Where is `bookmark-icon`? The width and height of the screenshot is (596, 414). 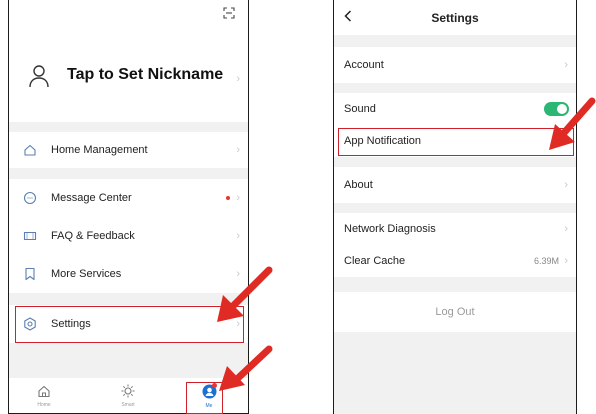 bookmark-icon is located at coordinates (30, 274).